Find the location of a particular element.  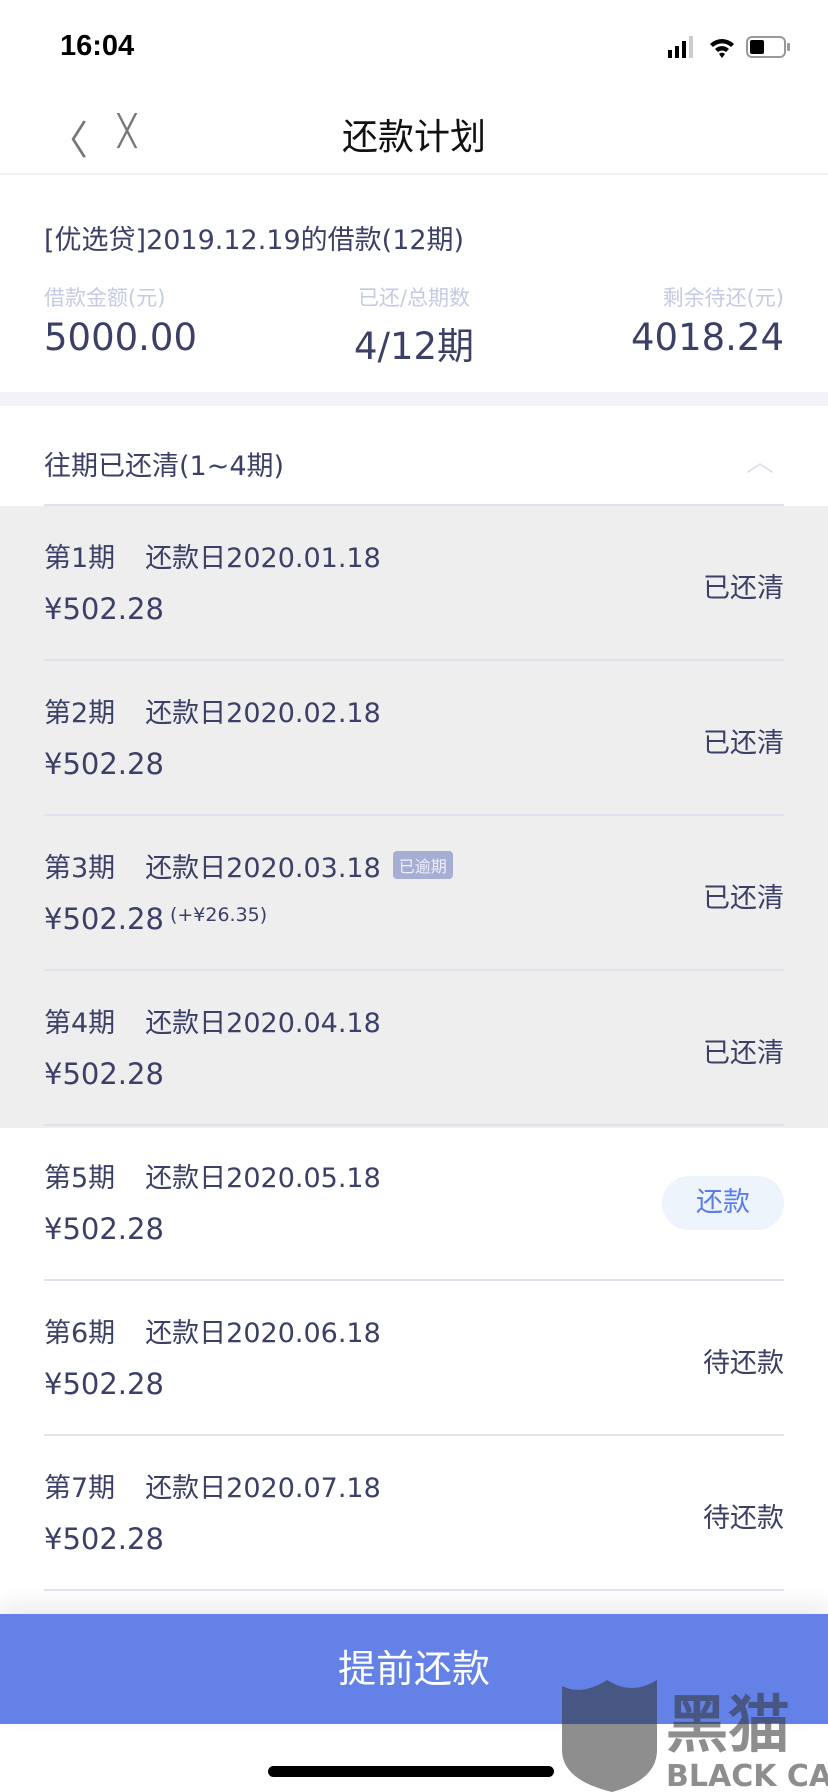

wifi-icon is located at coordinates (722, 48).